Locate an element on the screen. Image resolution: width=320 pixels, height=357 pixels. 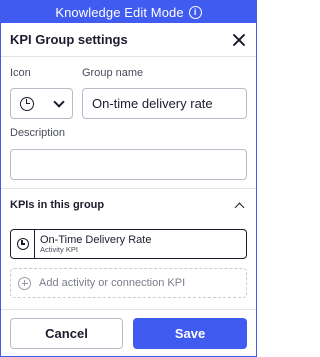
kpi-card: On-Time Delivery Rate Activity KPI is located at coordinates (128, 244).